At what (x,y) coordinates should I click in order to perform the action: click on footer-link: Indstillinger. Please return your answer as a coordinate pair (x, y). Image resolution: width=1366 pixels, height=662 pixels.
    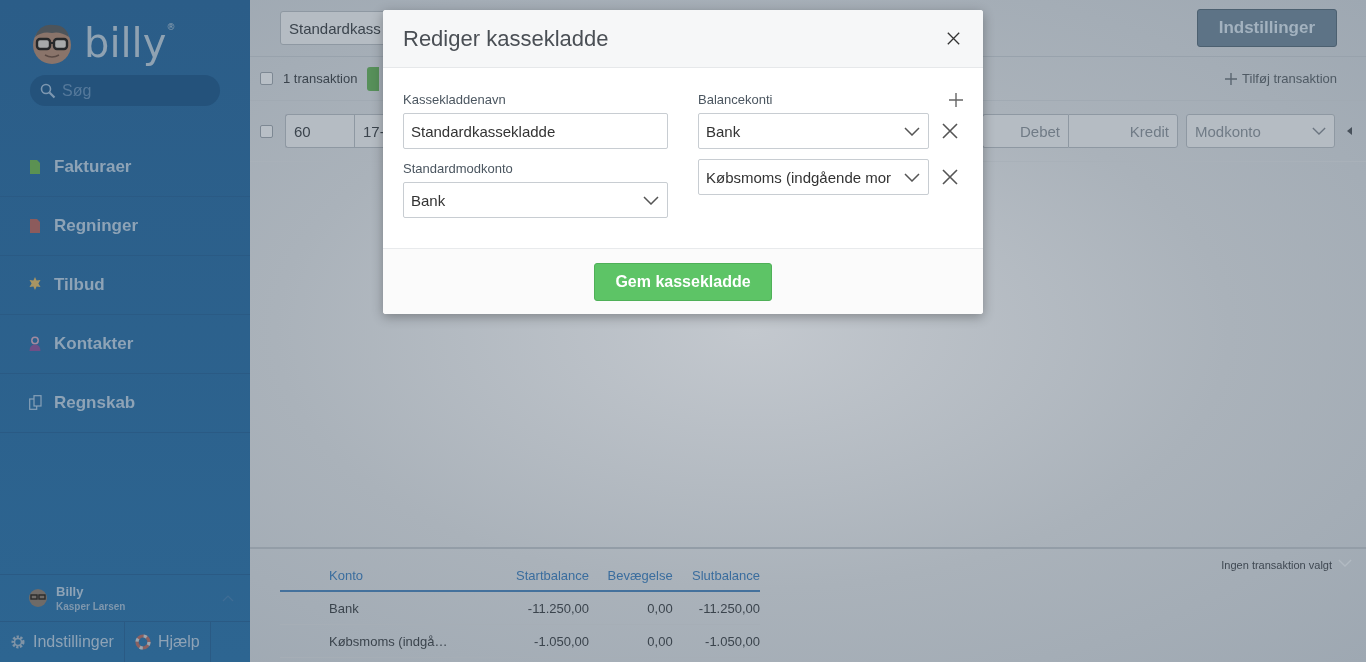
    Looking at the image, I should click on (62, 642).